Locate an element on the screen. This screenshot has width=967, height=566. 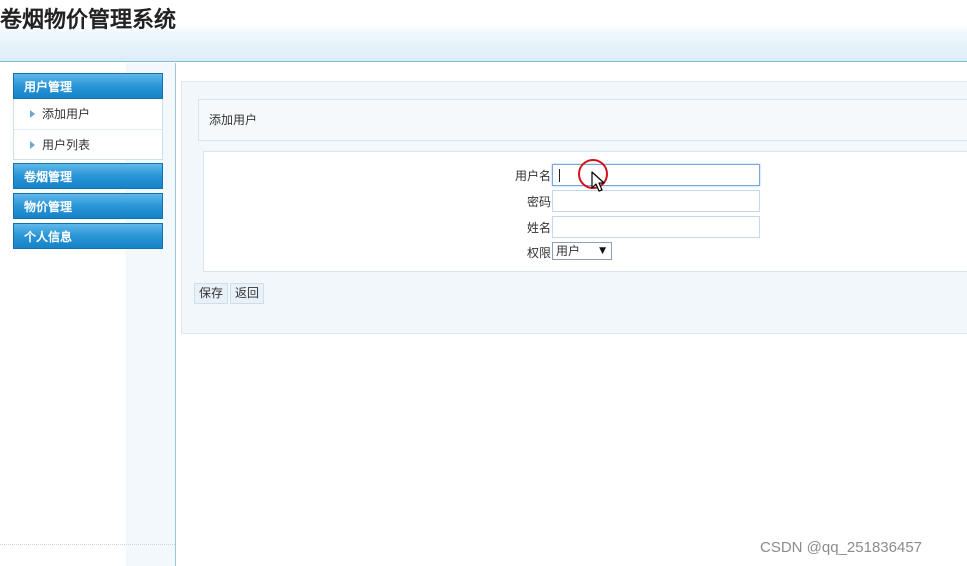
dropdown-arrow-icon: ▼ is located at coordinates (602, 251).